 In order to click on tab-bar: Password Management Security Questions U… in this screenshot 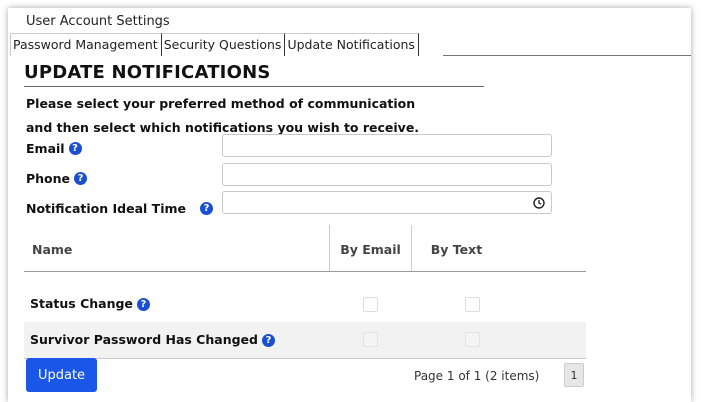, I will do `click(214, 44)`.